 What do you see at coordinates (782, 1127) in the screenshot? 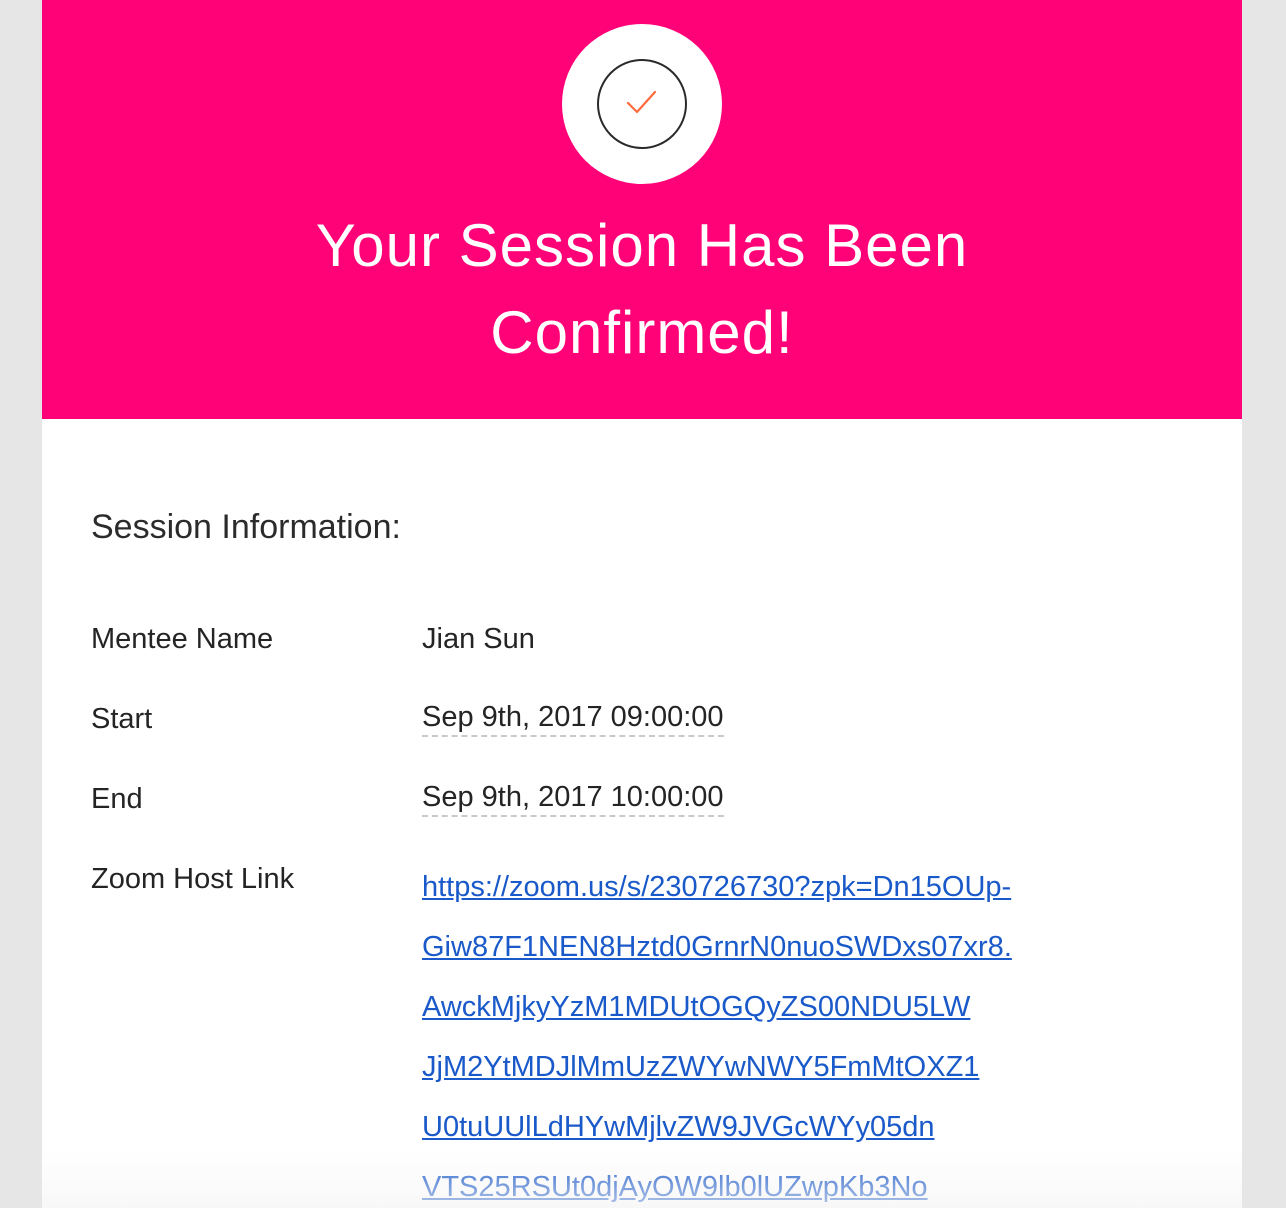
I see `zoom-link-line: U0tuUUlLdHYwMjlvZW9JVGcWYy05dn` at bounding box center [782, 1127].